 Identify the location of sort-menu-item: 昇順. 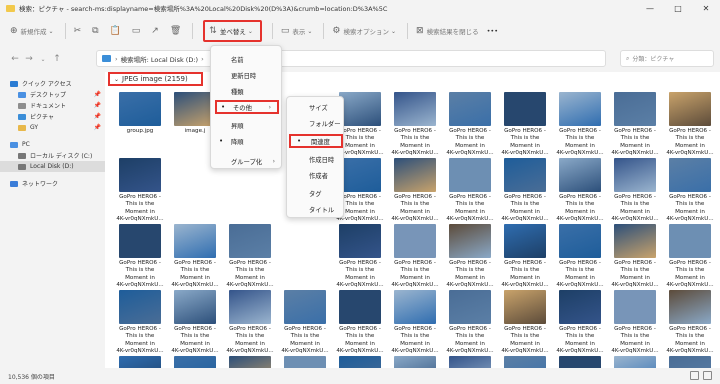
(246, 125).